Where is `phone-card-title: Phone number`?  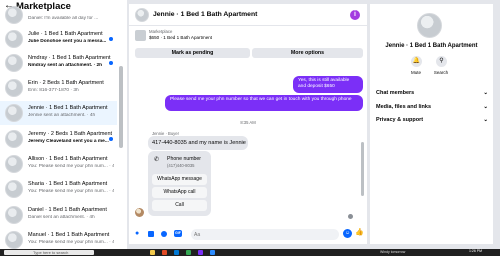 phone-card-title: Phone number is located at coordinates (184, 159).